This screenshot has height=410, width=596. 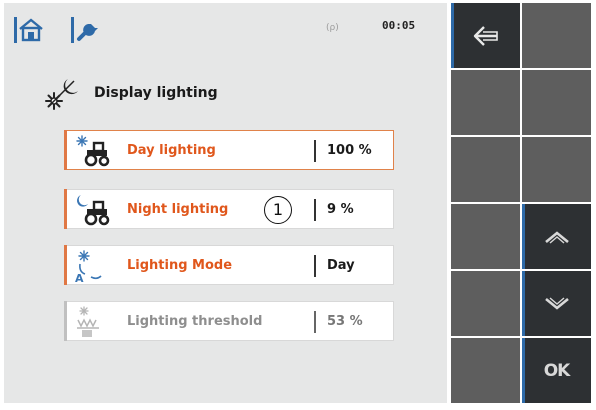 What do you see at coordinates (15, 30) in the screenshot?
I see `home-button-bar` at bounding box center [15, 30].